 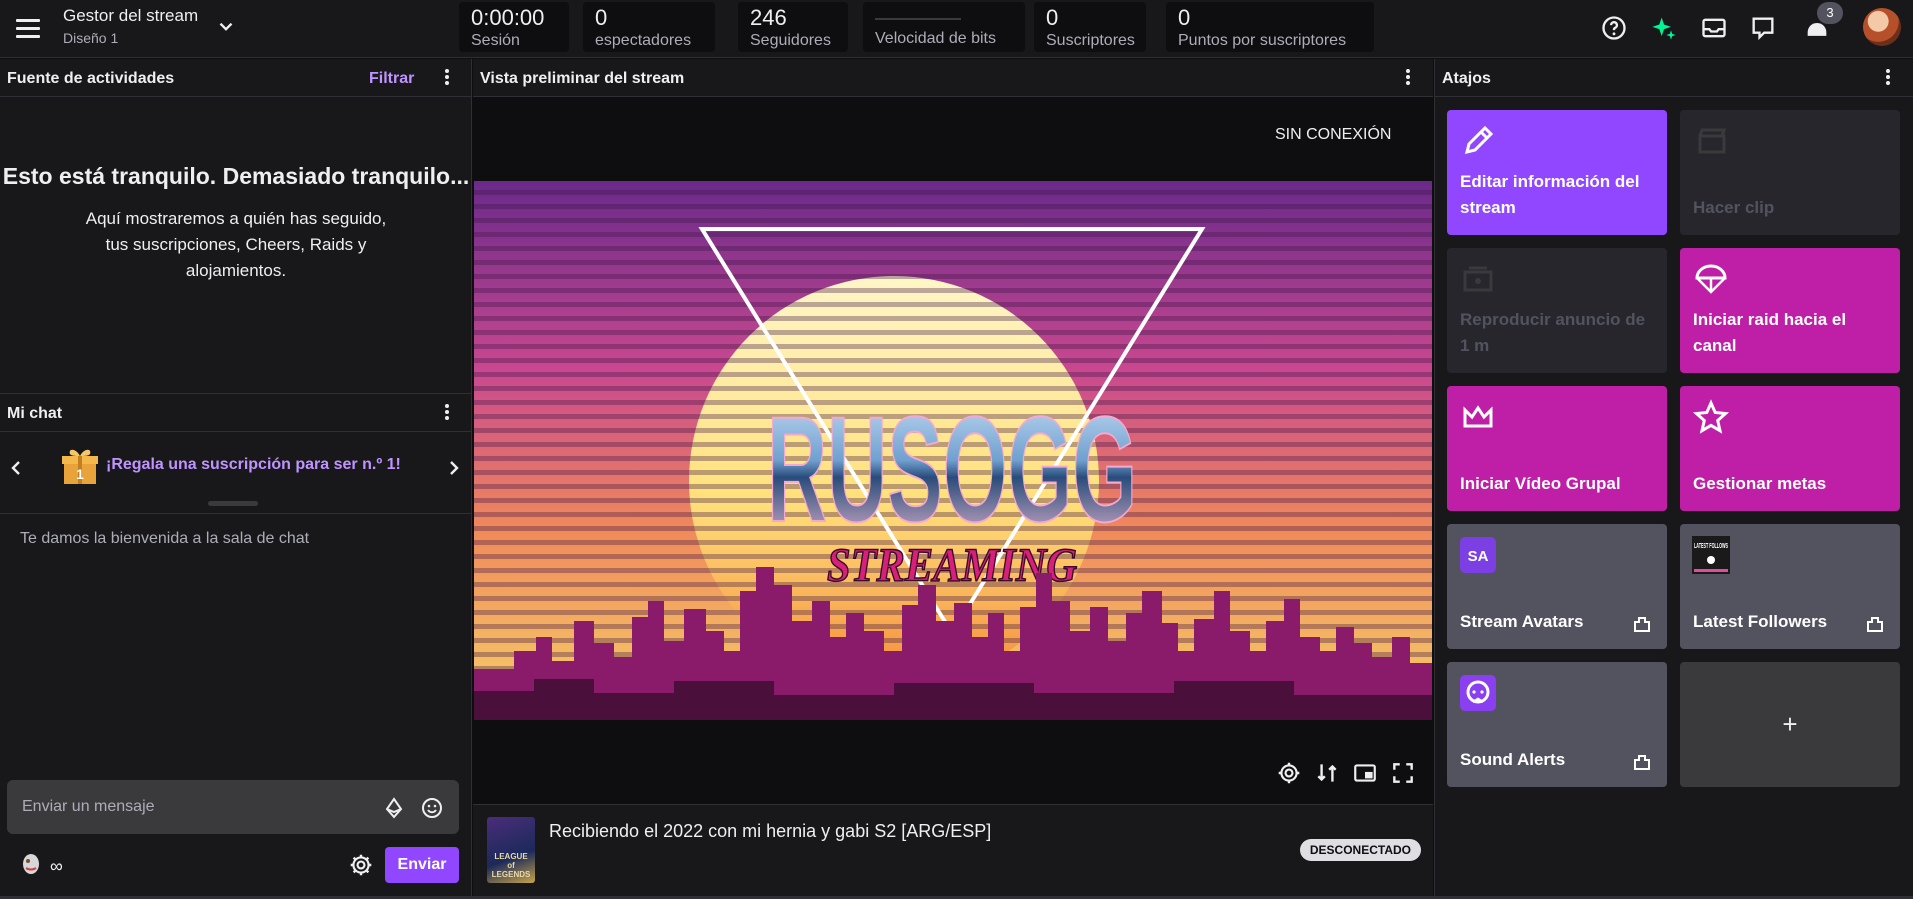 I want to click on whispers-icon, so click(x=1763, y=28).